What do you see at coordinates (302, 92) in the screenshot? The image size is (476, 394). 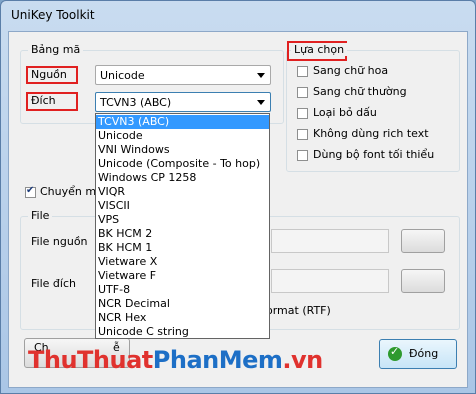 I see `lowercase-checkbox` at bounding box center [302, 92].